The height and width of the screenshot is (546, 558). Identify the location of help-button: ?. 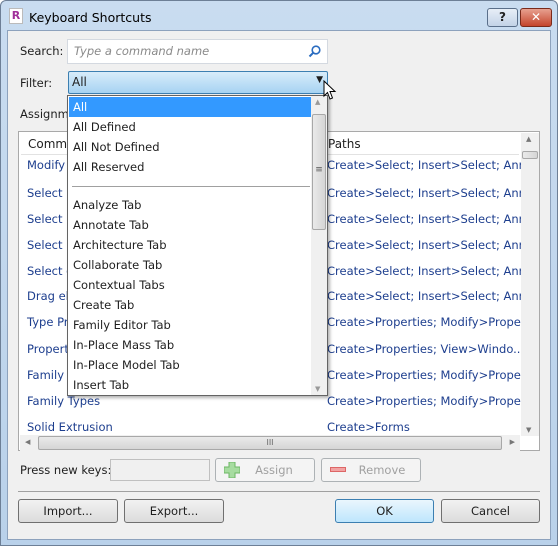
(502, 17).